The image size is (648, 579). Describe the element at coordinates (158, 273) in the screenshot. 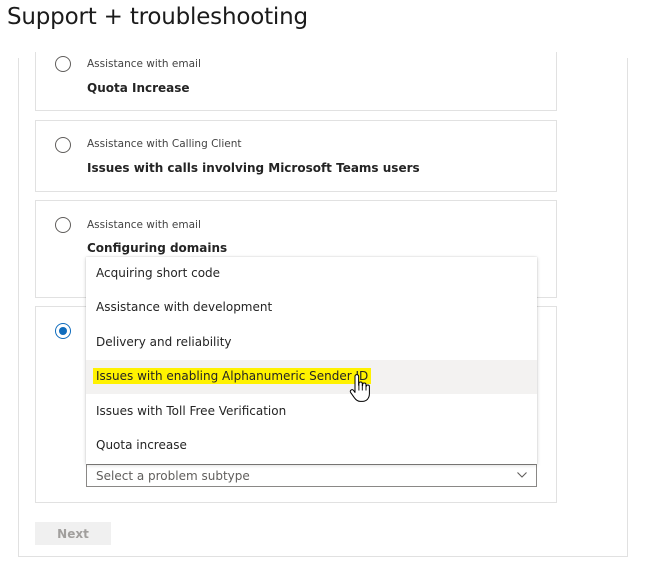

I see `option-label: Acquiring short code` at that location.